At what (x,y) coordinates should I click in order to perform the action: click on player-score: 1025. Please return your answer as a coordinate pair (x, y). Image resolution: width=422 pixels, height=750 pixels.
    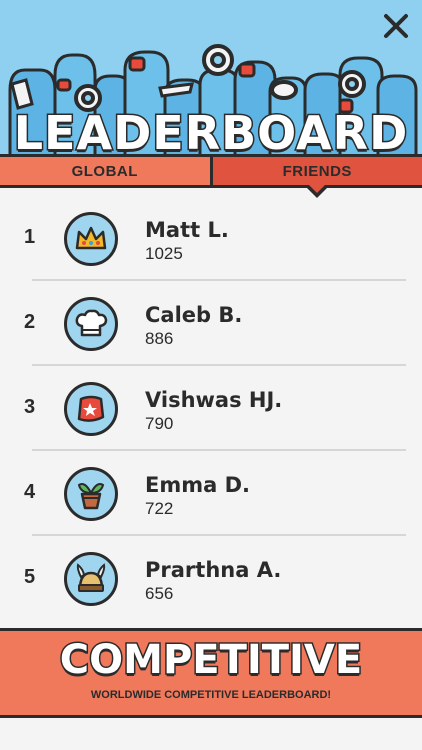
    Looking at the image, I should click on (164, 253).